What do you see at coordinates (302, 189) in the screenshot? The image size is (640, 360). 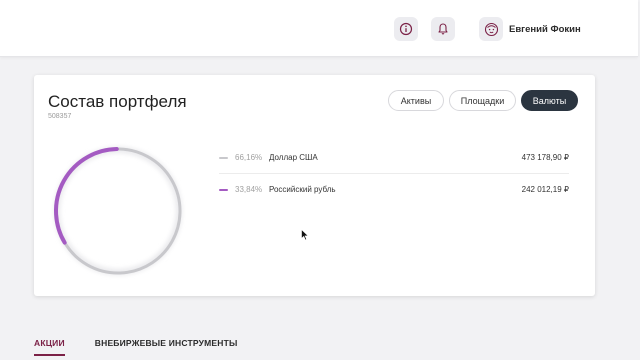 I see `legend-label: Российский рубль` at bounding box center [302, 189].